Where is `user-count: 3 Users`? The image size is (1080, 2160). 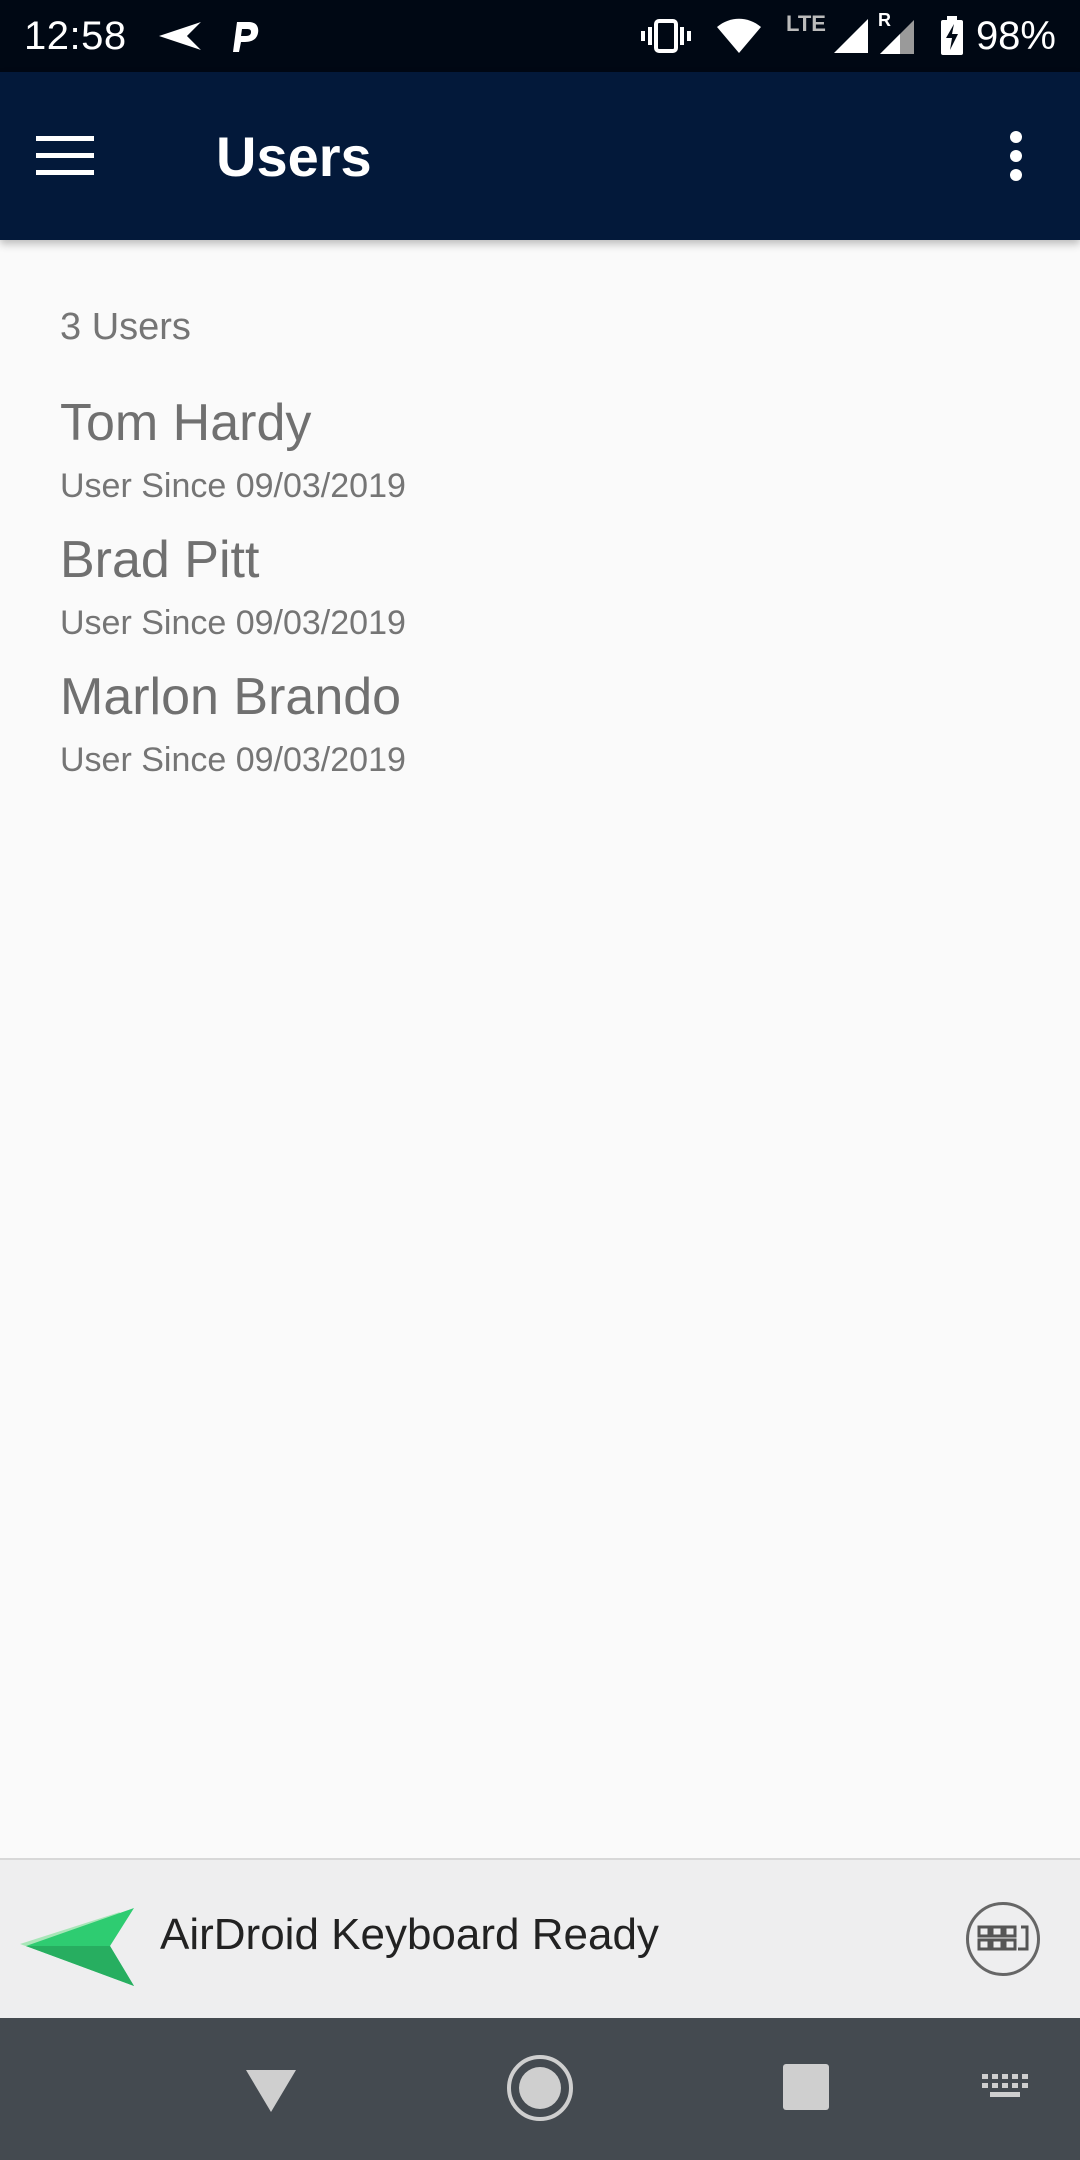
user-count: 3 Users is located at coordinates (125, 327).